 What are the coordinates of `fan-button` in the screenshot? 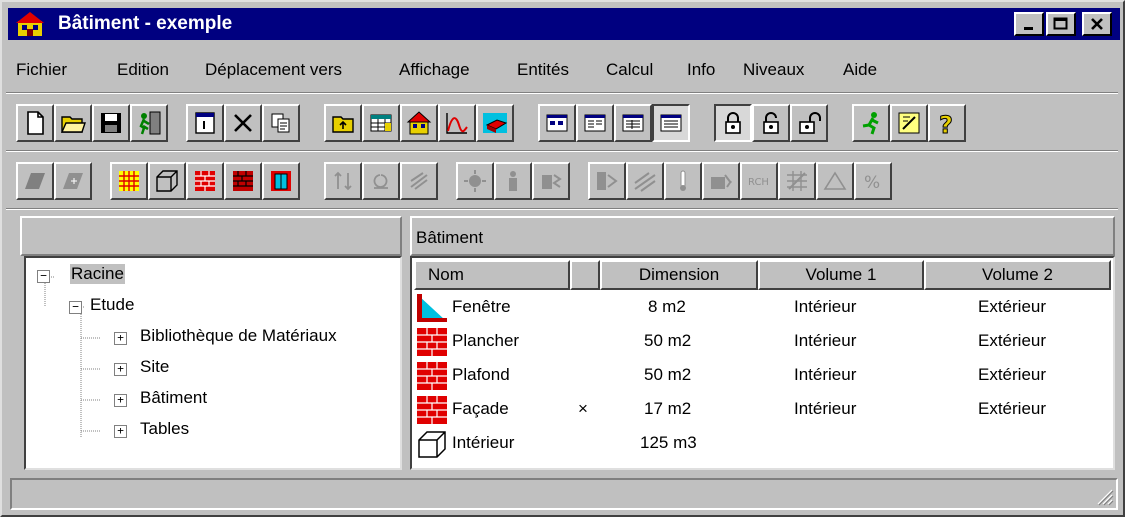 It's located at (419, 181).